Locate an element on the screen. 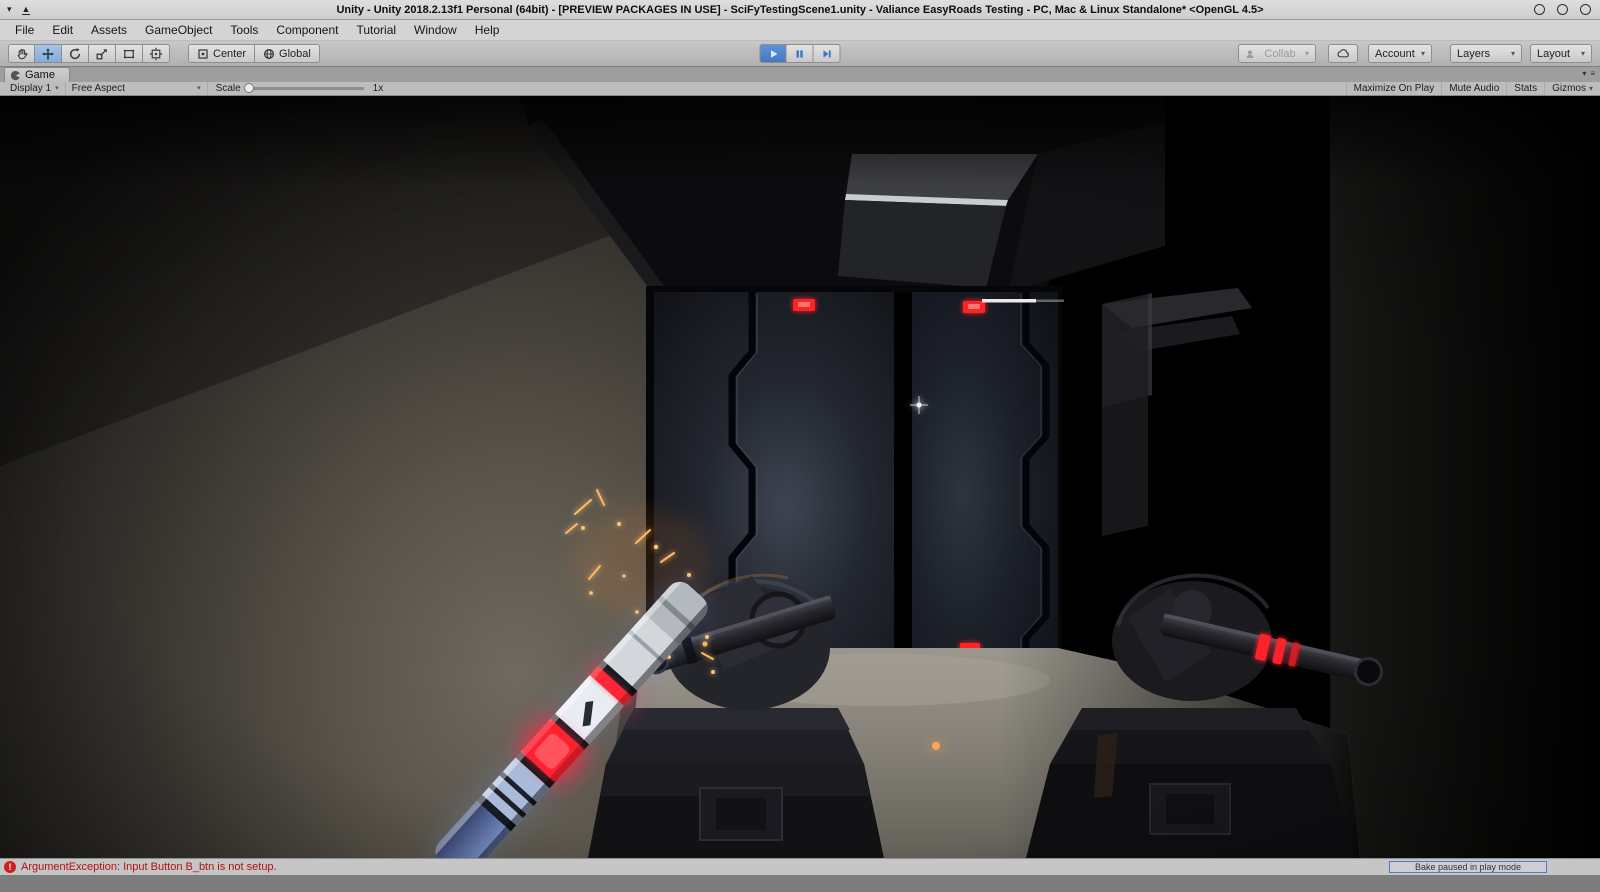  maximize-on-play-toggle: Maximize On Play is located at coordinates (1393, 88).